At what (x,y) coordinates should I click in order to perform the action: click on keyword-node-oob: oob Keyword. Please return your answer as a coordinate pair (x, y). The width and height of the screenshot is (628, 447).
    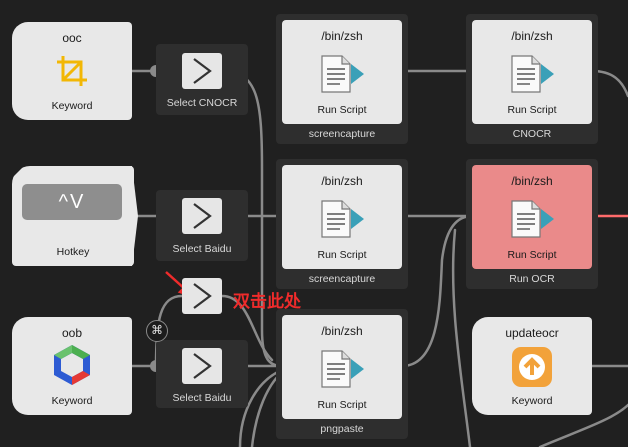
    Looking at the image, I should click on (72, 366).